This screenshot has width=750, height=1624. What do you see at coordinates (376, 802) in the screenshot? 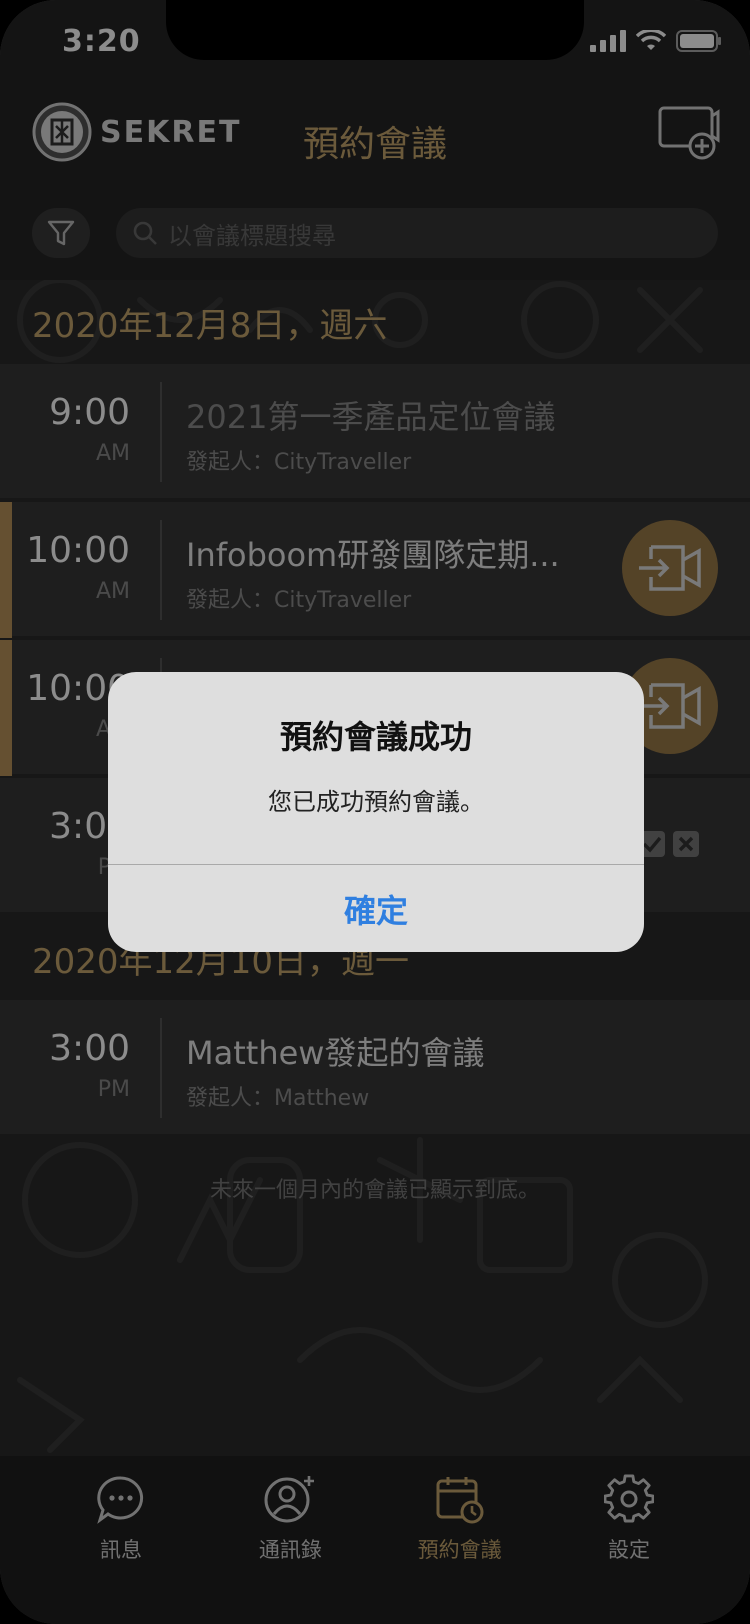
I see `alert-message: 您已成功預約會議。` at bounding box center [376, 802].